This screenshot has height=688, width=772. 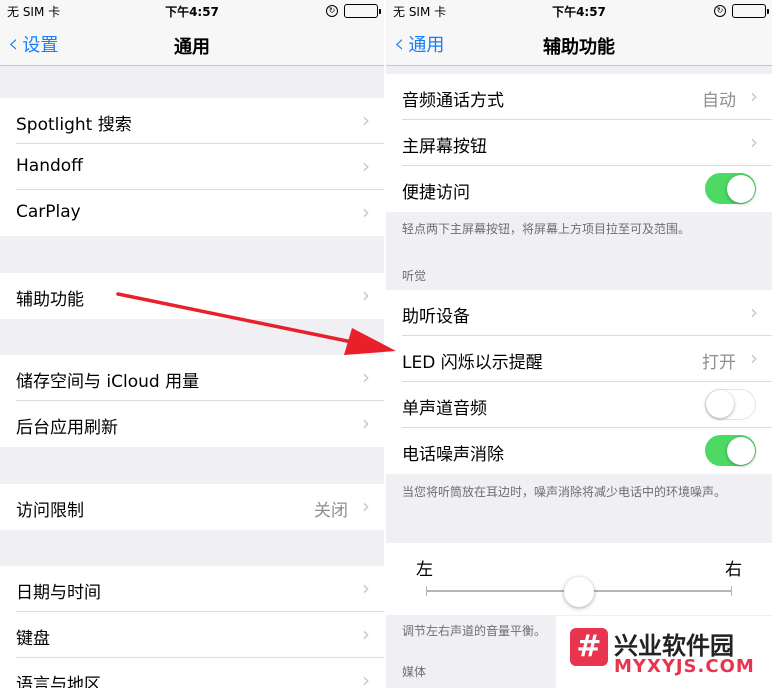 What do you see at coordinates (472, 363) in the screenshot?
I see `row-label: LED 闪烁以示提醒` at bounding box center [472, 363].